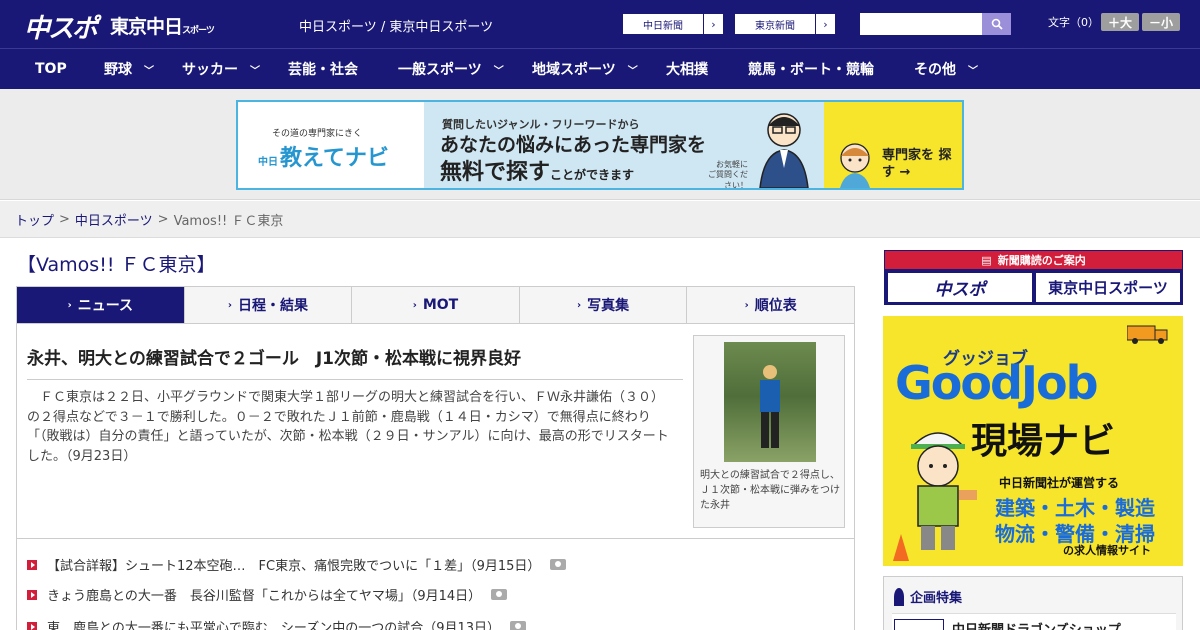 This screenshot has width=1200, height=630. What do you see at coordinates (855, 165) in the screenshot?
I see `thinking-face-illustration` at bounding box center [855, 165].